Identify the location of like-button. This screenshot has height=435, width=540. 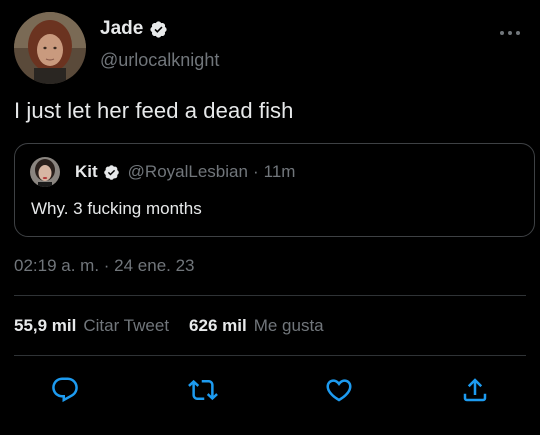
(339, 390).